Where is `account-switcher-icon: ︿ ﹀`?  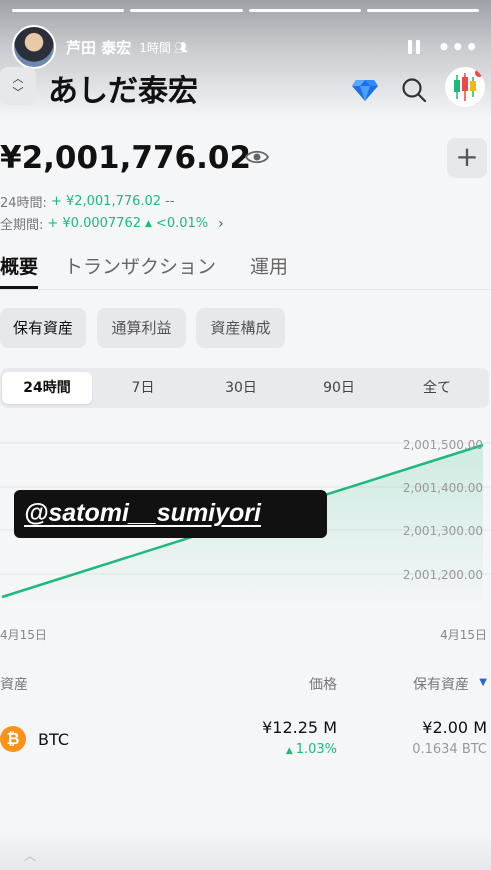
account-switcher-icon: ︿ ﹀ is located at coordinates (18, 86).